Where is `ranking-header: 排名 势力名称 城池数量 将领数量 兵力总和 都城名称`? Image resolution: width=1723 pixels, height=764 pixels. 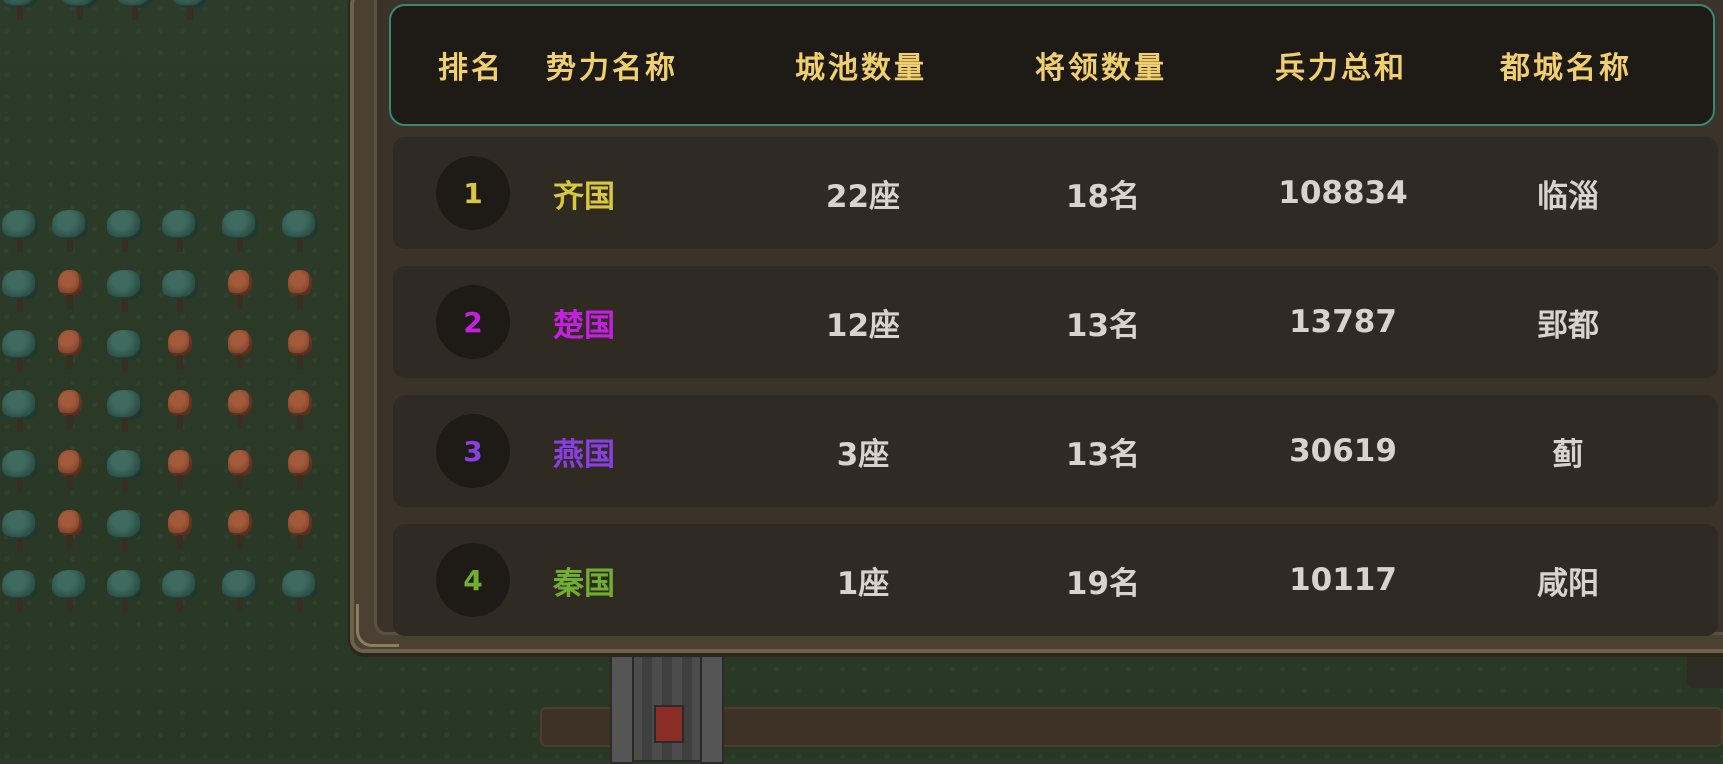 ranking-header: 排名 势力名称 城池数量 将领数量 兵力总和 都城名称 is located at coordinates (1052, 65).